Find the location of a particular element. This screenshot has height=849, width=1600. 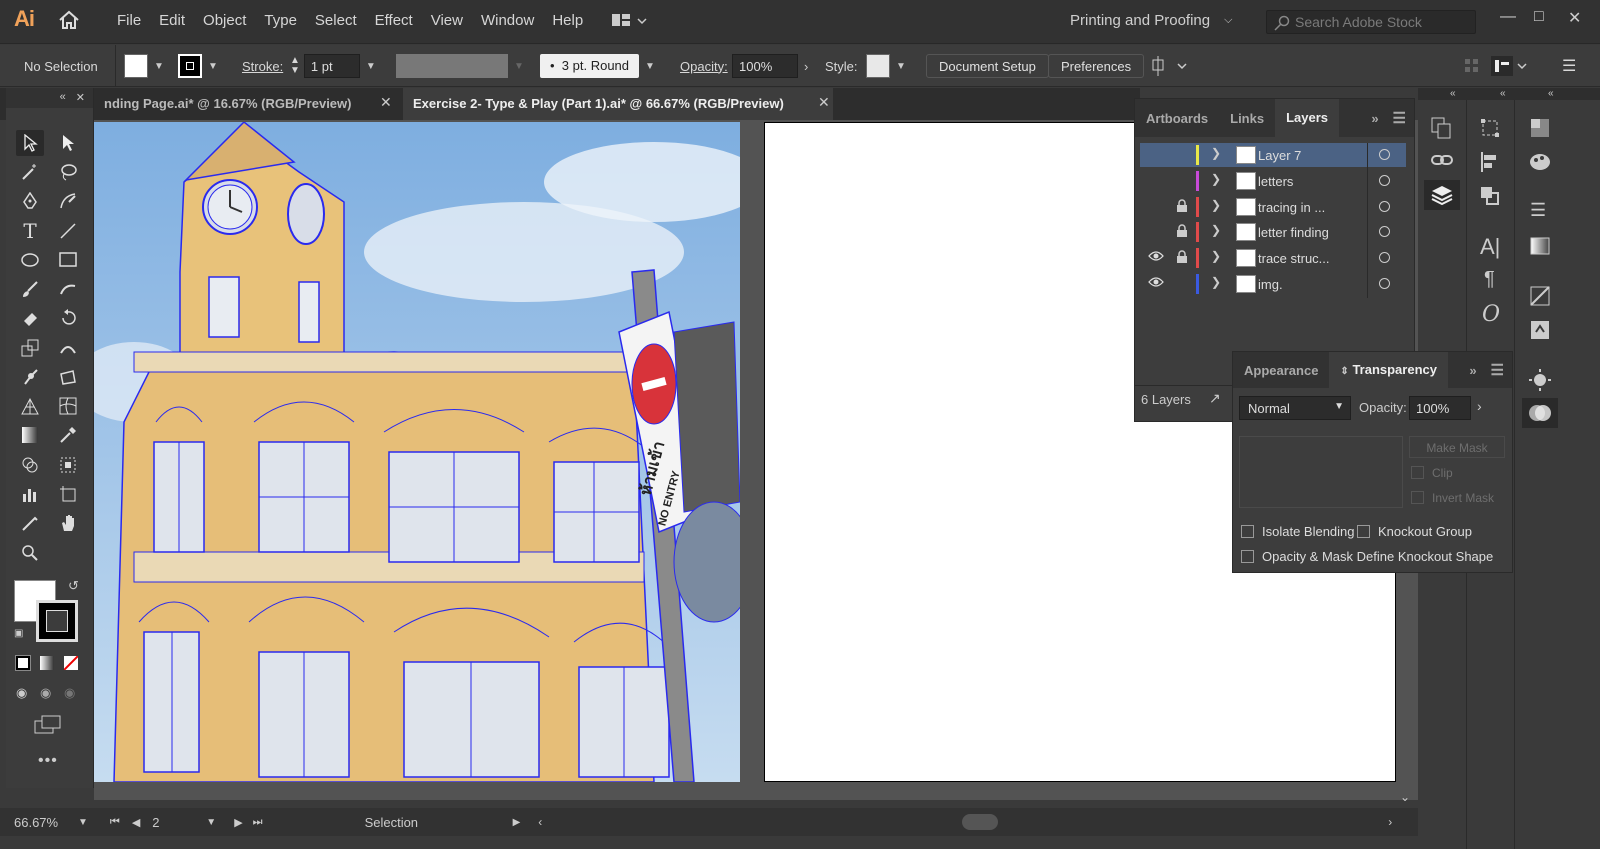

slice-tool-icon is located at coordinates (30, 523).